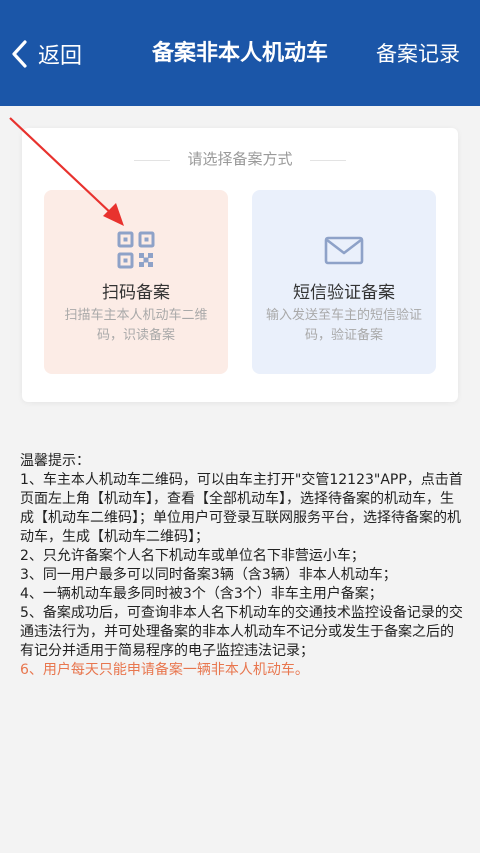  I want to click on option-description: 输入发送至车主的短信验证码，验证备案, so click(344, 325).